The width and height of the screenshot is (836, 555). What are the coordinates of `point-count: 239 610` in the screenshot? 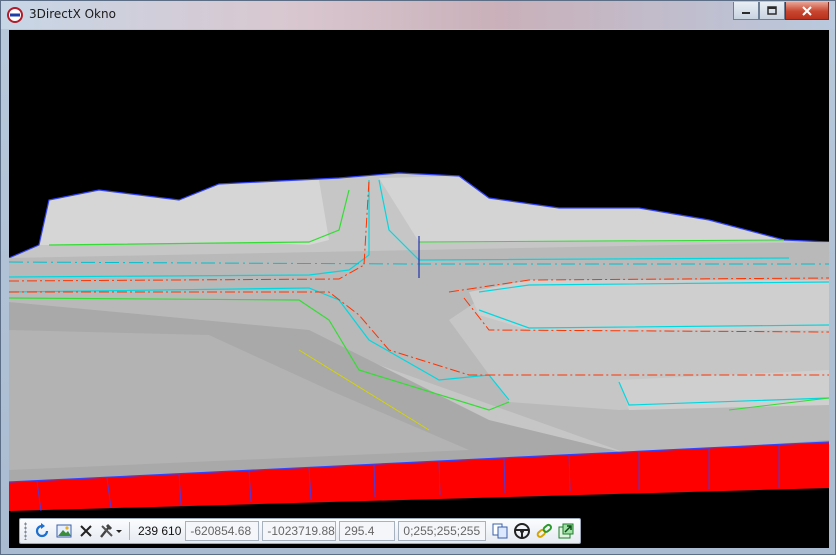 It's located at (160, 531).